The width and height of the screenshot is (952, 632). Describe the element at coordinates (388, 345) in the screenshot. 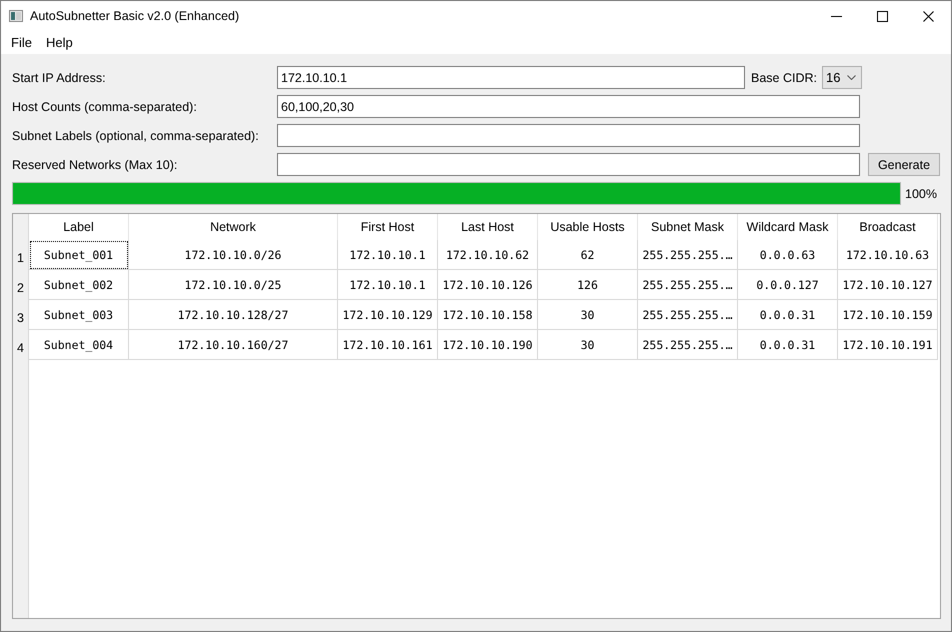

I see `table-cell: 172.10.10.161` at that location.